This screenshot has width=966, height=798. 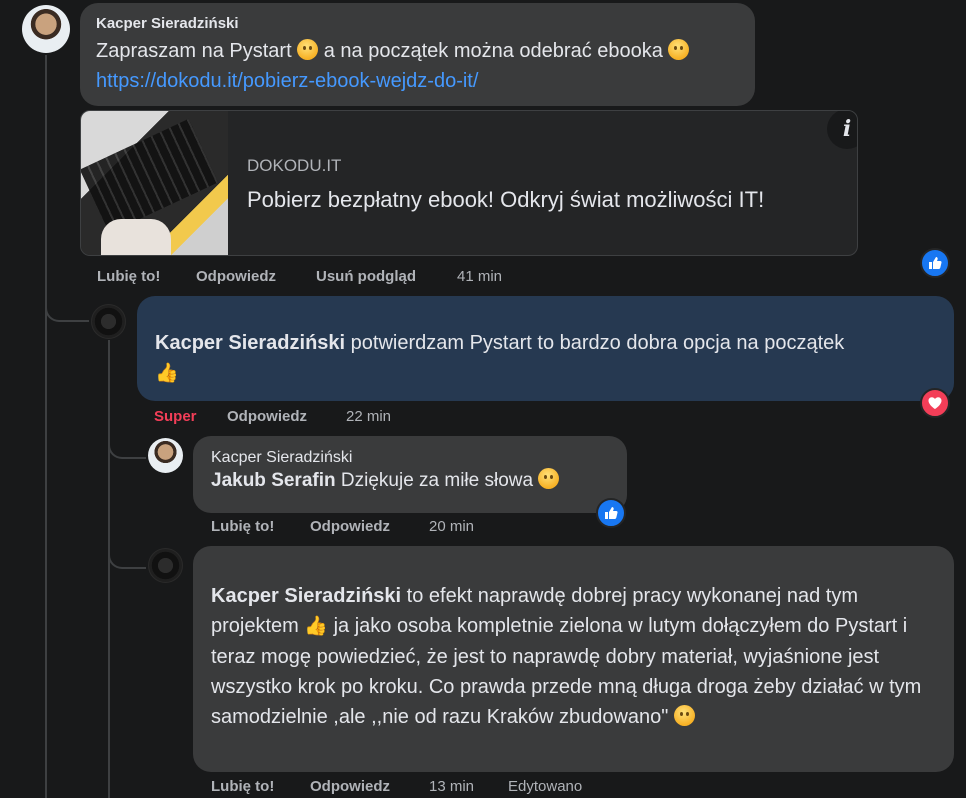 What do you see at coordinates (273, 480) in the screenshot?
I see `mention-link: Jakub Serafin` at bounding box center [273, 480].